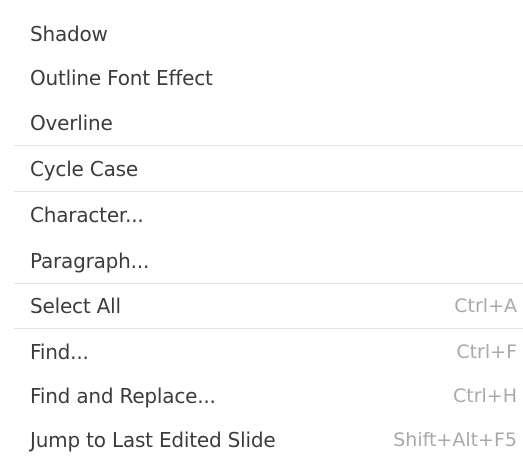 This screenshot has height=462, width=523. Describe the element at coordinates (153, 440) in the screenshot. I see `menu-item-label: Jump to Last Edited Slide` at that location.